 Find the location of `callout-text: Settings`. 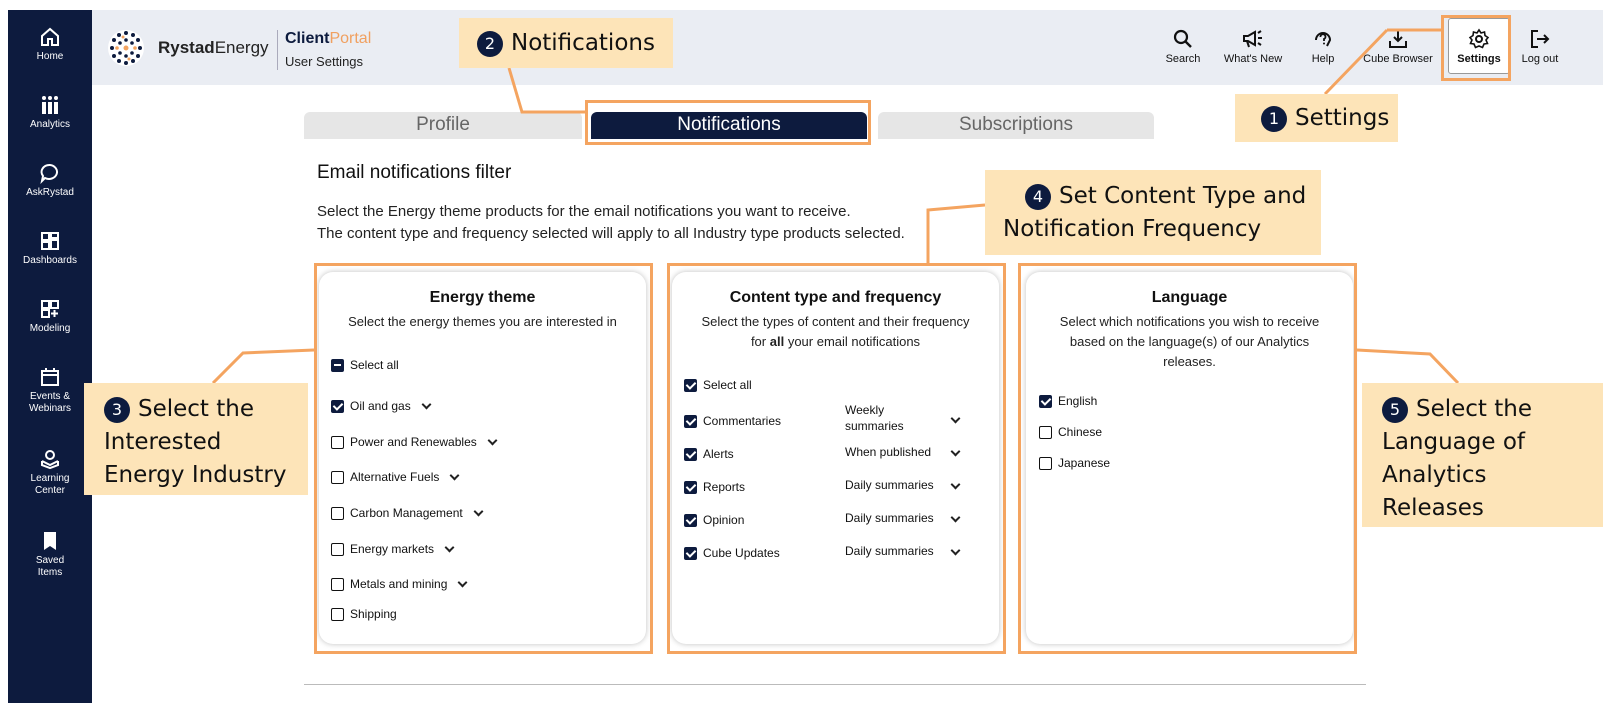

callout-text: Settings is located at coordinates (1342, 118).